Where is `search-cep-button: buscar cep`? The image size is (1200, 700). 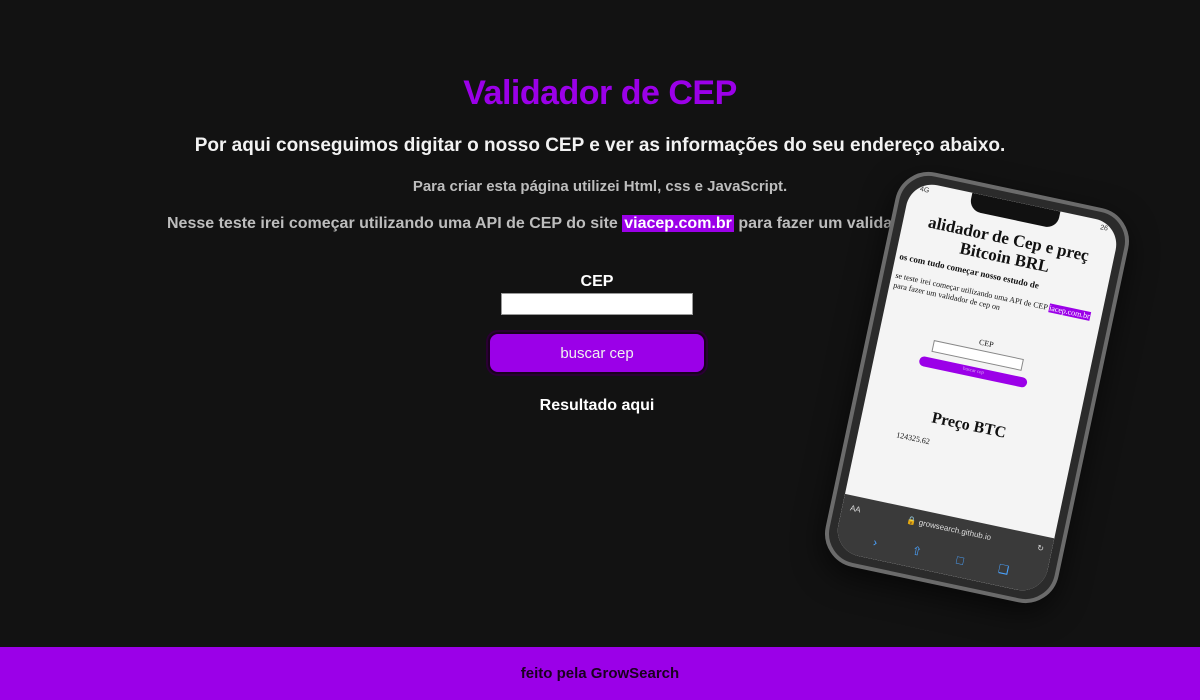 search-cep-button: buscar cep is located at coordinates (597, 353).